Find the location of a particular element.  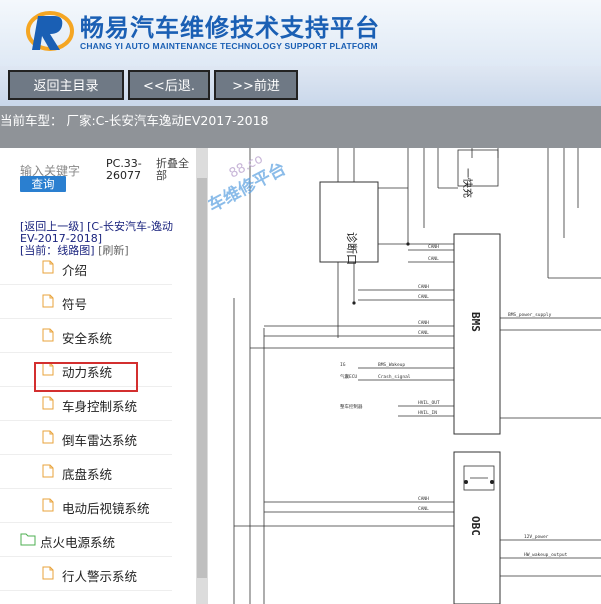

toolbar: 返回主目录 <<后退. >>前进 is located at coordinates (300, 86).